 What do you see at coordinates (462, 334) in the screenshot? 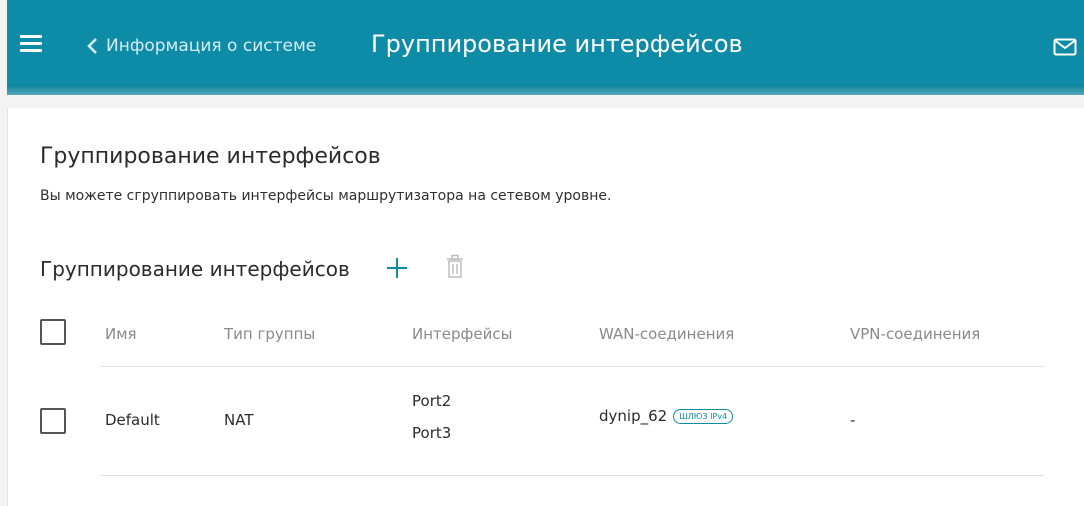
I see `column-header-interfaces: Интерфейсы` at bounding box center [462, 334].